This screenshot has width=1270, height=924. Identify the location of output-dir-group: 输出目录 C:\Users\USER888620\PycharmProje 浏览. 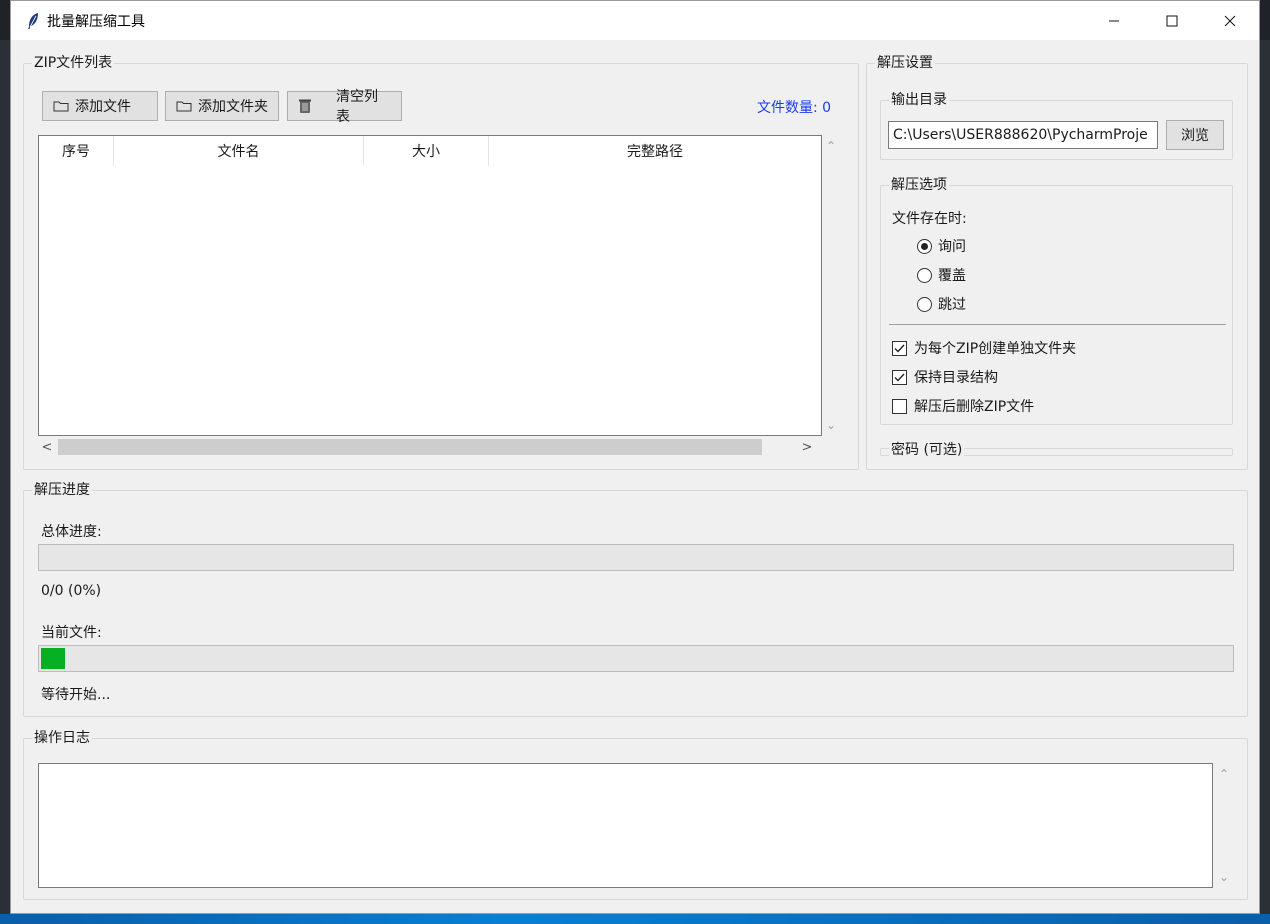
(1056, 125).